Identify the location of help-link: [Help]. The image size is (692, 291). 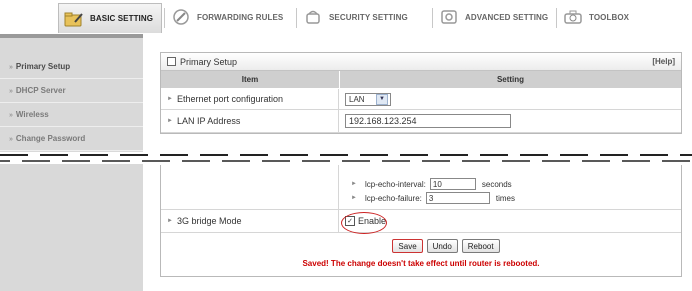
(663, 61).